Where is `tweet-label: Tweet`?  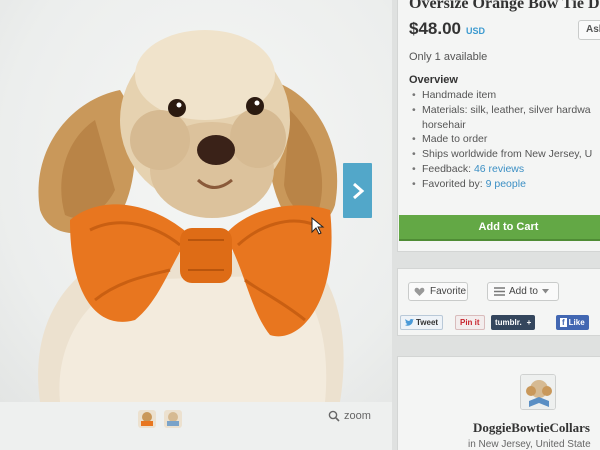 tweet-label: Tweet is located at coordinates (427, 322).